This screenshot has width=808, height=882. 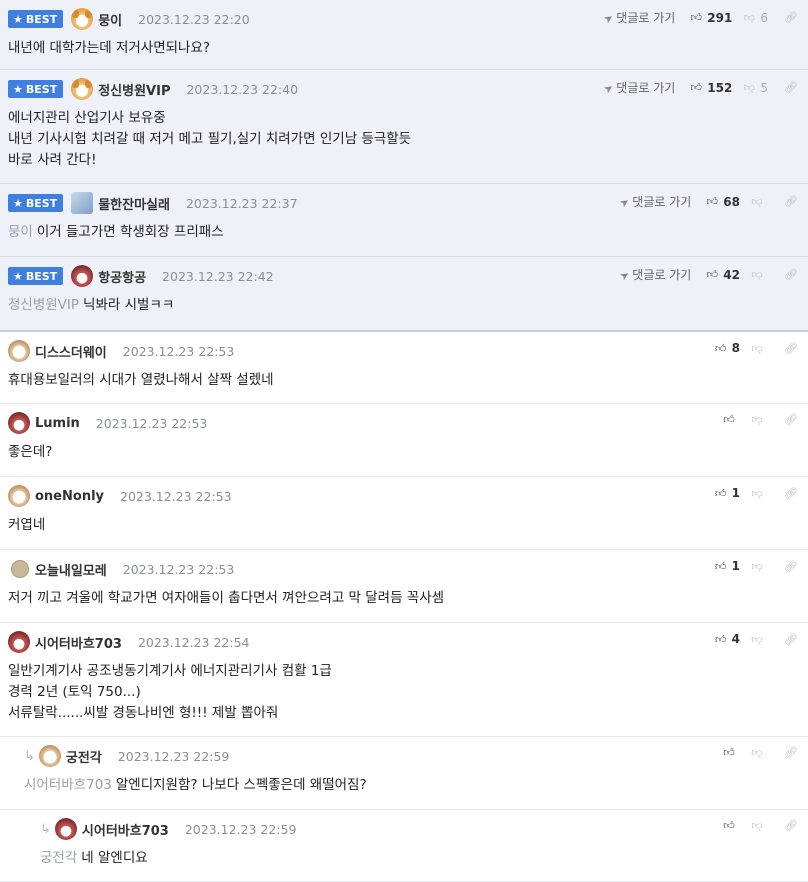 What do you see at coordinates (94, 858) in the screenshot?
I see `comment-body: 궁전각 네 알엔디요` at bounding box center [94, 858].